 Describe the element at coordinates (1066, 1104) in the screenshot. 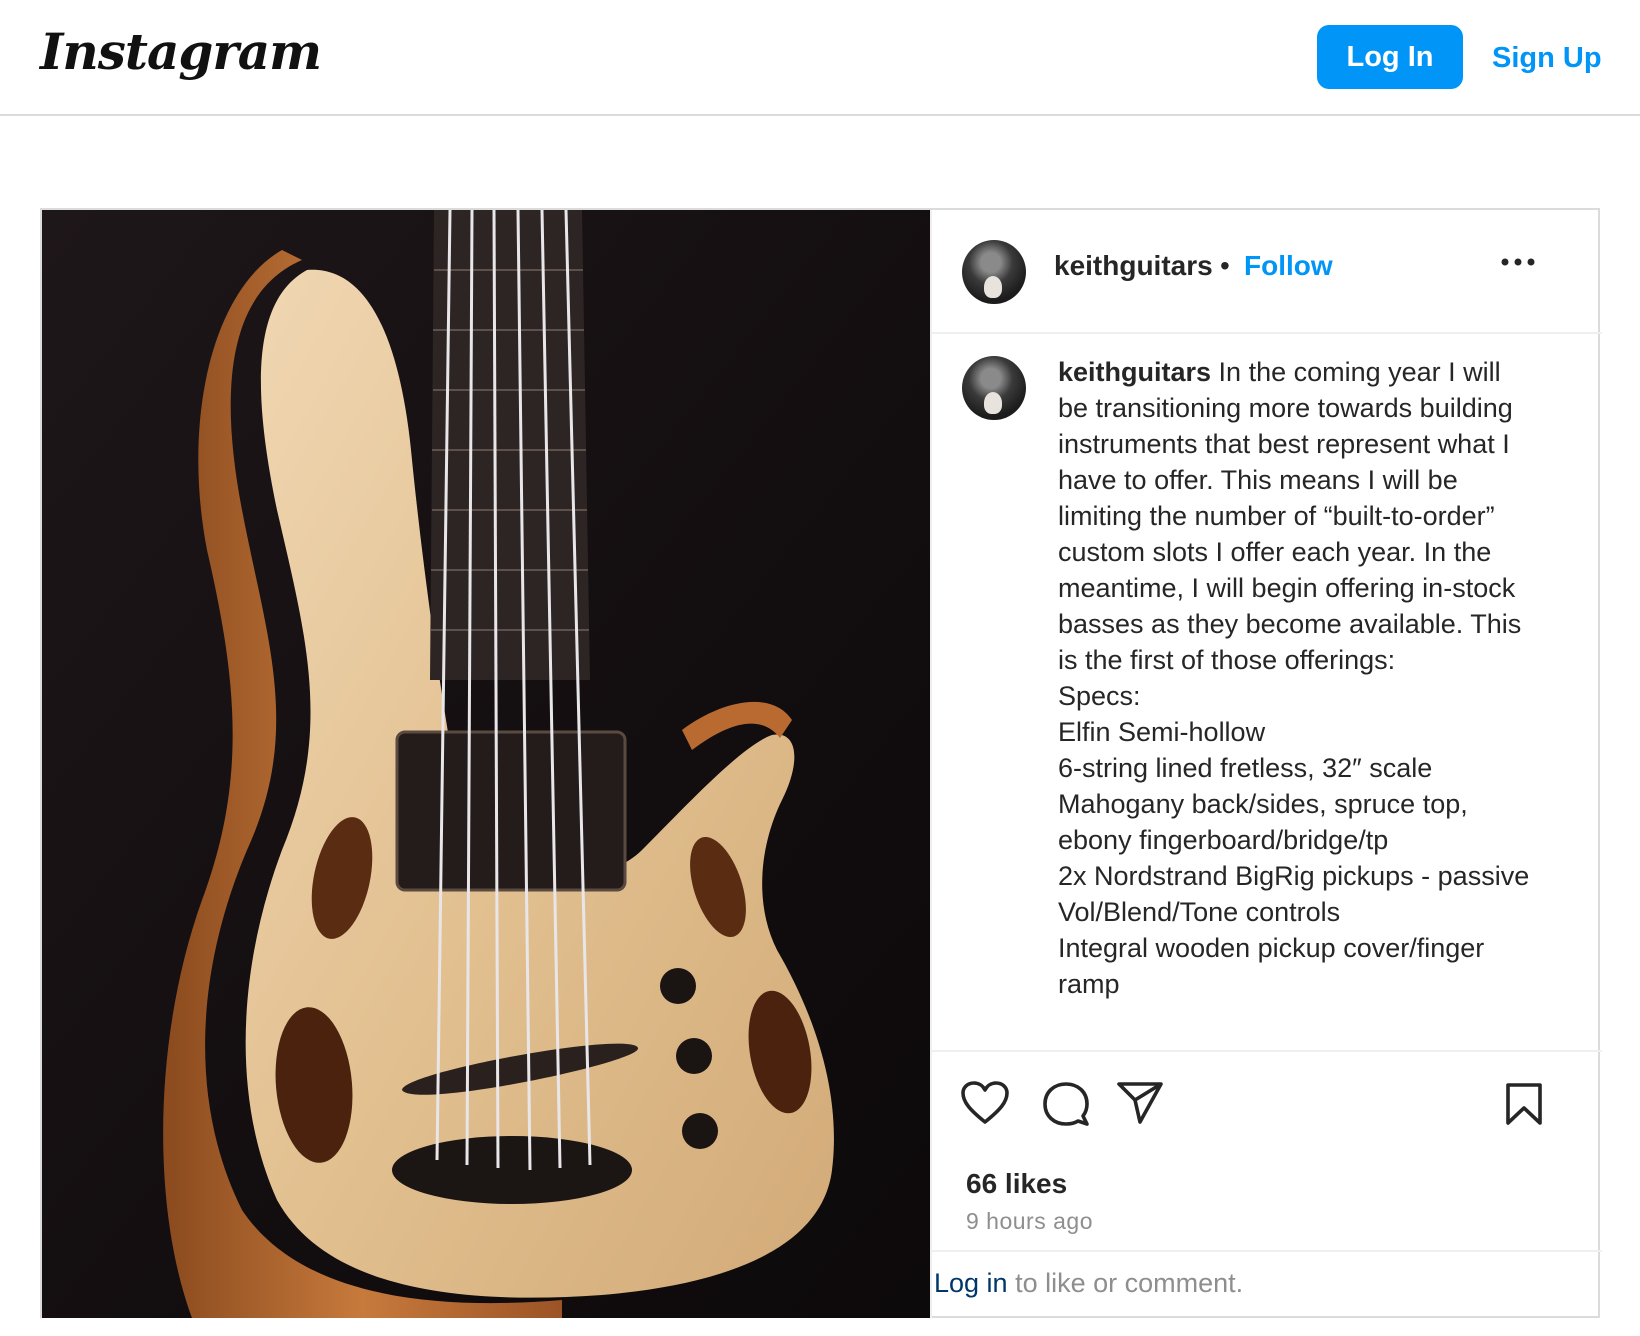

I see `comment-icon` at that location.